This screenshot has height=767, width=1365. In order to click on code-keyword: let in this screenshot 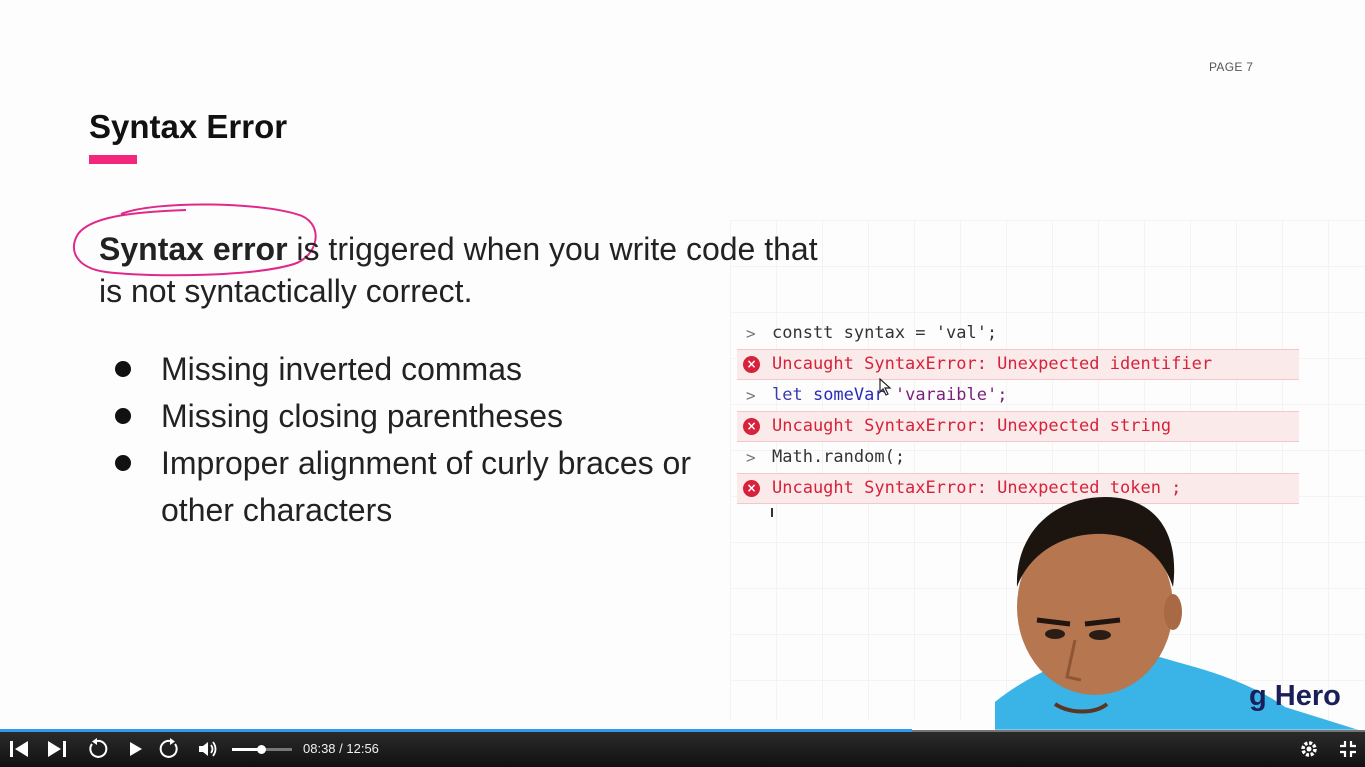, I will do `click(787, 395)`.